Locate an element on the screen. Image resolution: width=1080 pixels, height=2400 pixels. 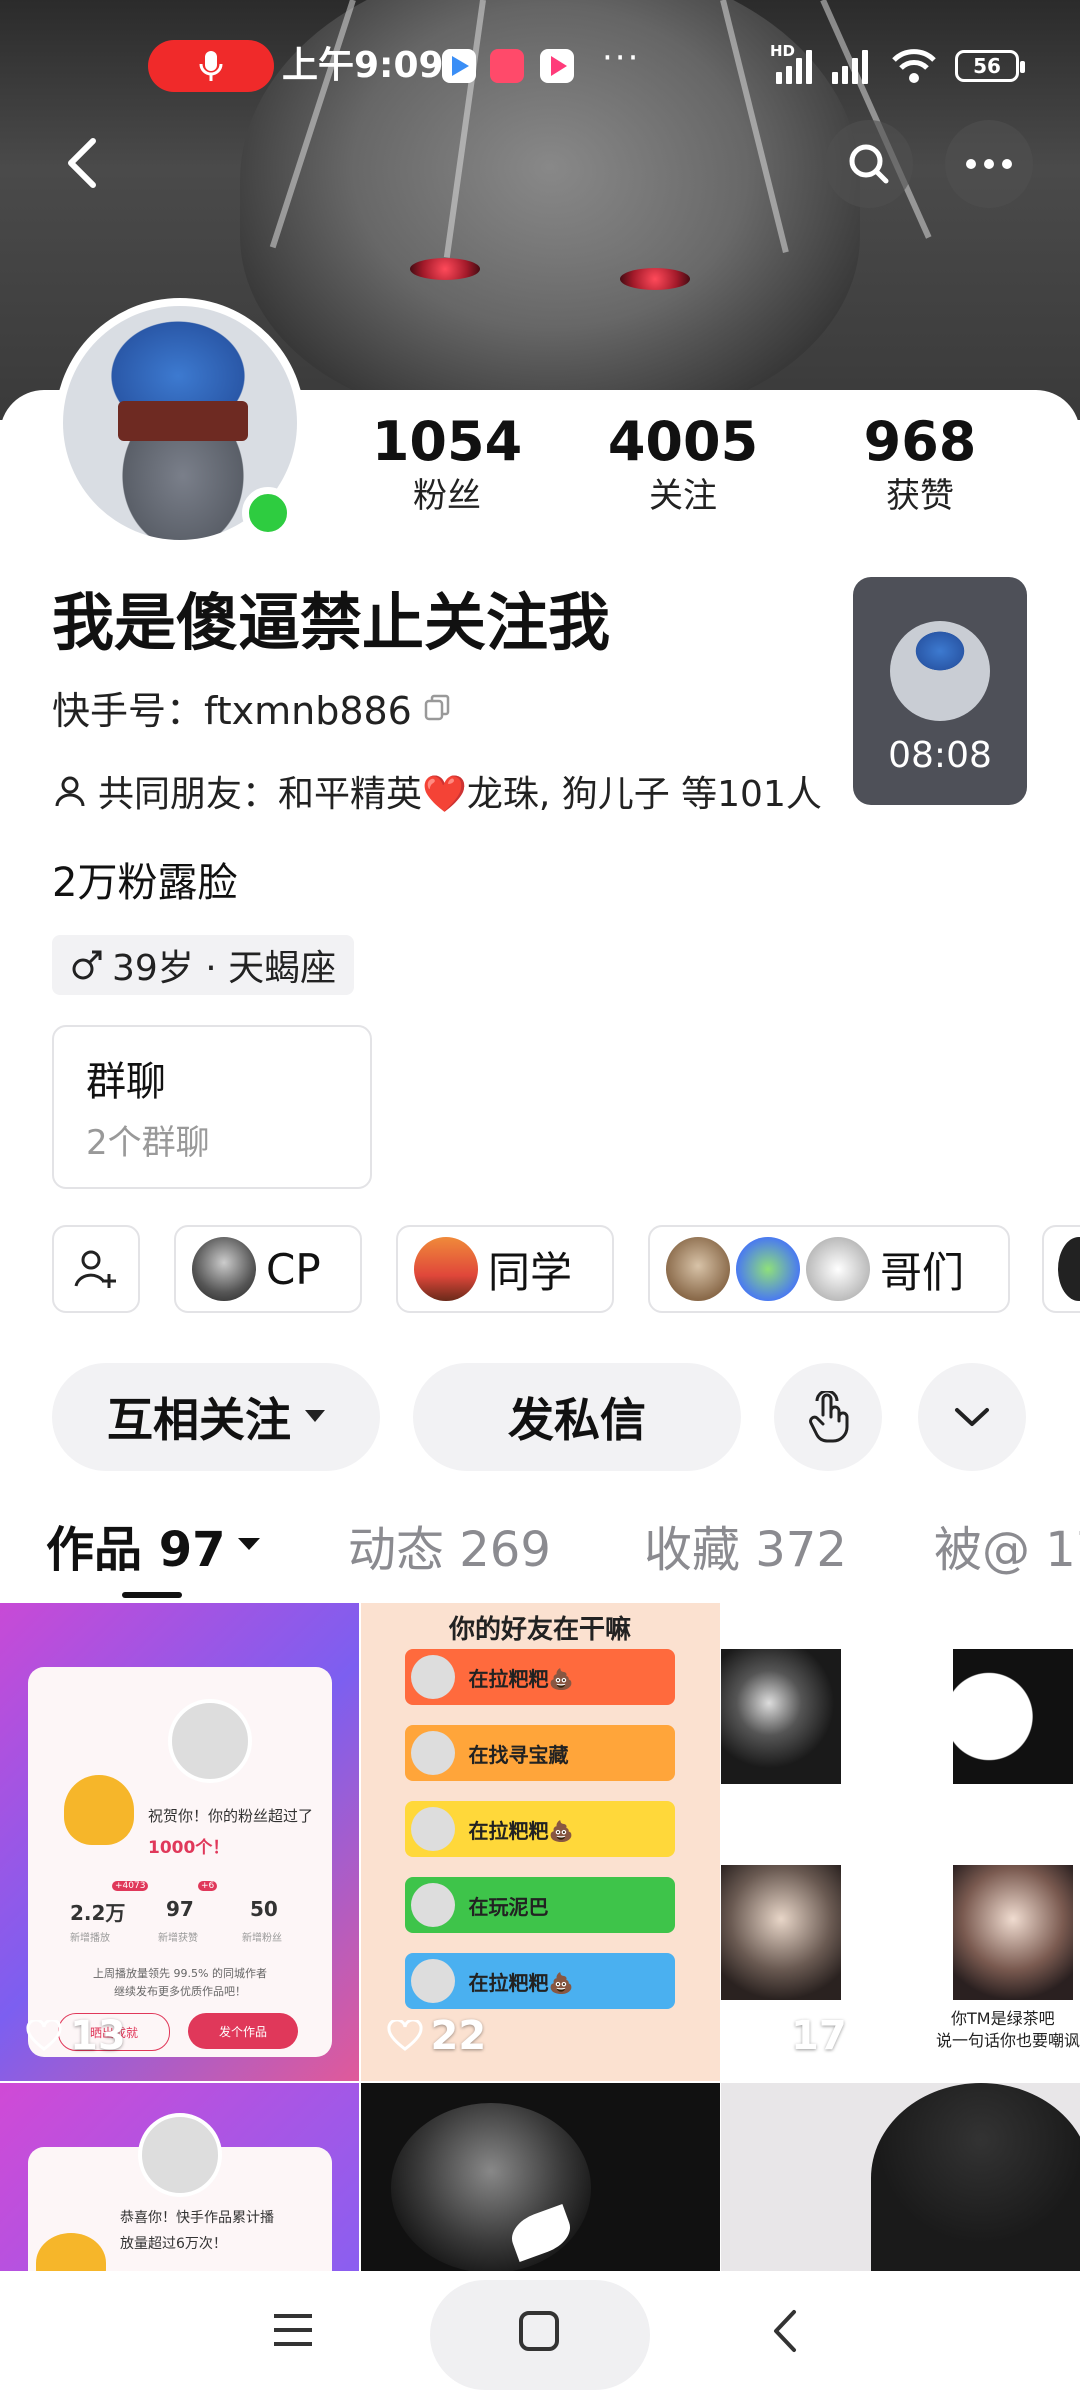
status-row-text: 在拉粑粑💩 is located at coordinates (521, 1830).